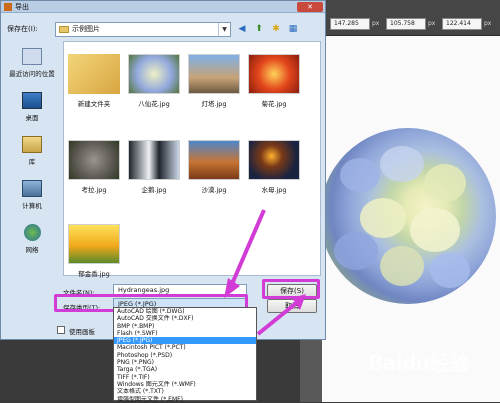 Image resolution: width=500 pixels, height=403 pixels. I want to click on type-option: Flash (*.SWF), so click(185, 333).